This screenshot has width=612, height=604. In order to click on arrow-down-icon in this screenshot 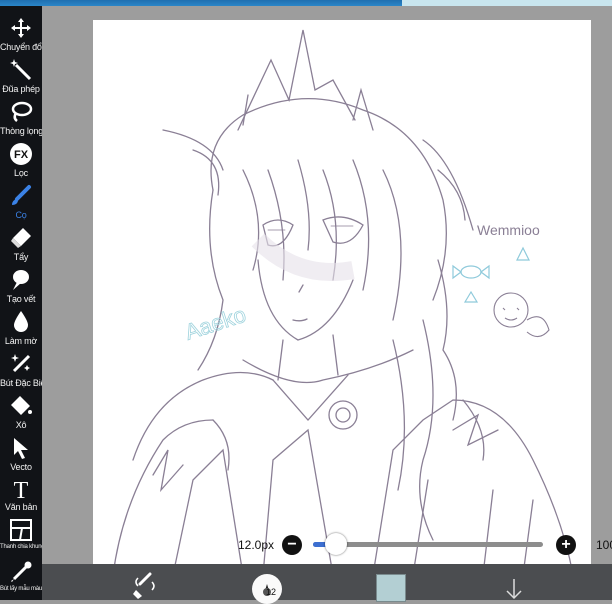, I will do `click(514, 589)`.